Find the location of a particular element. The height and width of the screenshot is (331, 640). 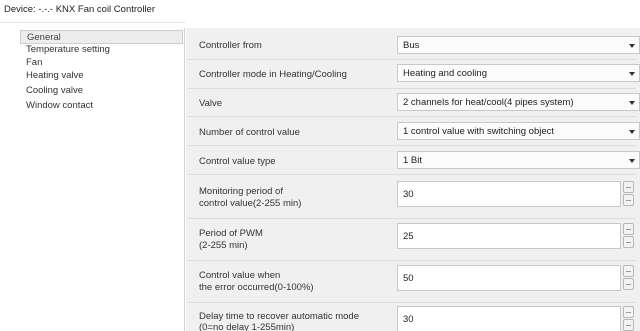

param-label-line2: (2-255 min) is located at coordinates (223, 245).